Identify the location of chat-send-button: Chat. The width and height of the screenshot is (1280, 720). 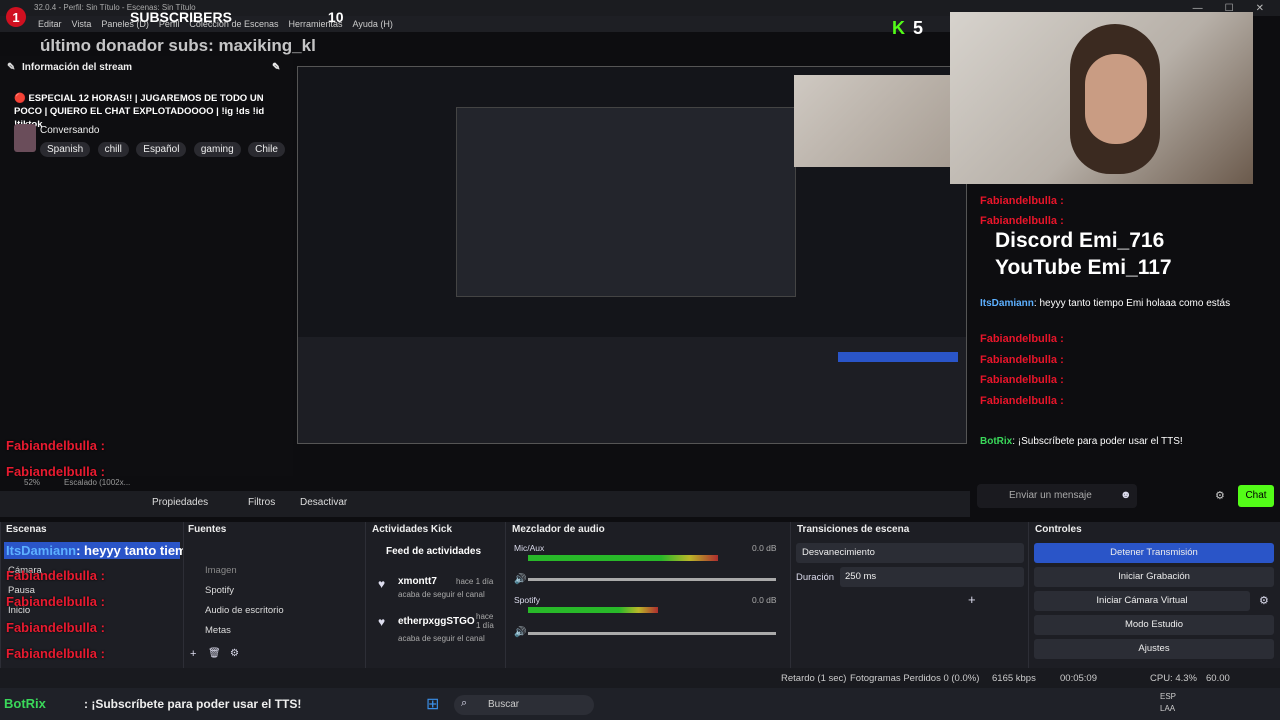
(1256, 496).